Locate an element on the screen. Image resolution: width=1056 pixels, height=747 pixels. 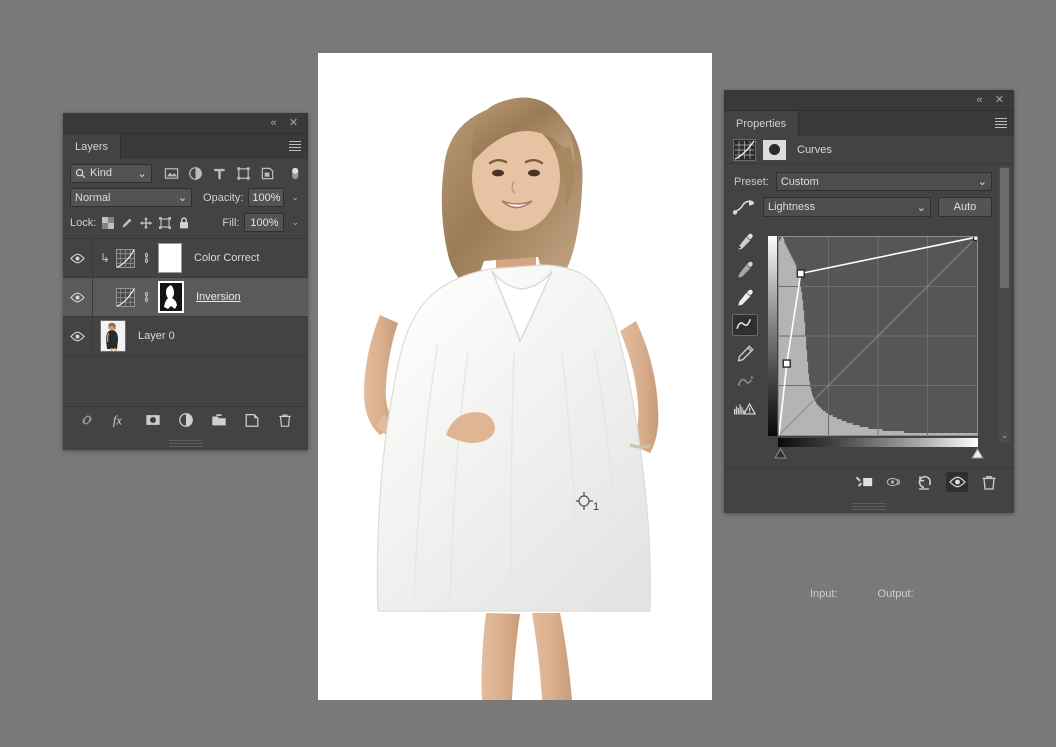
table-row: ↳ Color Correct is located at coordinates (185, 258).